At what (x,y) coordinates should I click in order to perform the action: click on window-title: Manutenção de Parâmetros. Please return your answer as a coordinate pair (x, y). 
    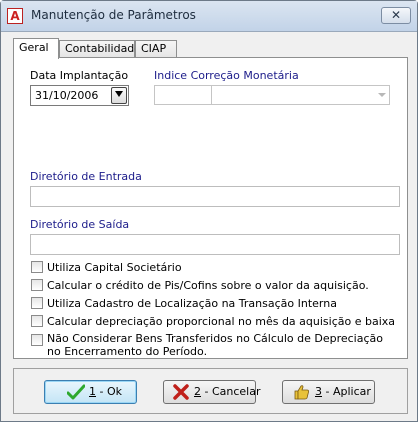
    Looking at the image, I should click on (113, 15).